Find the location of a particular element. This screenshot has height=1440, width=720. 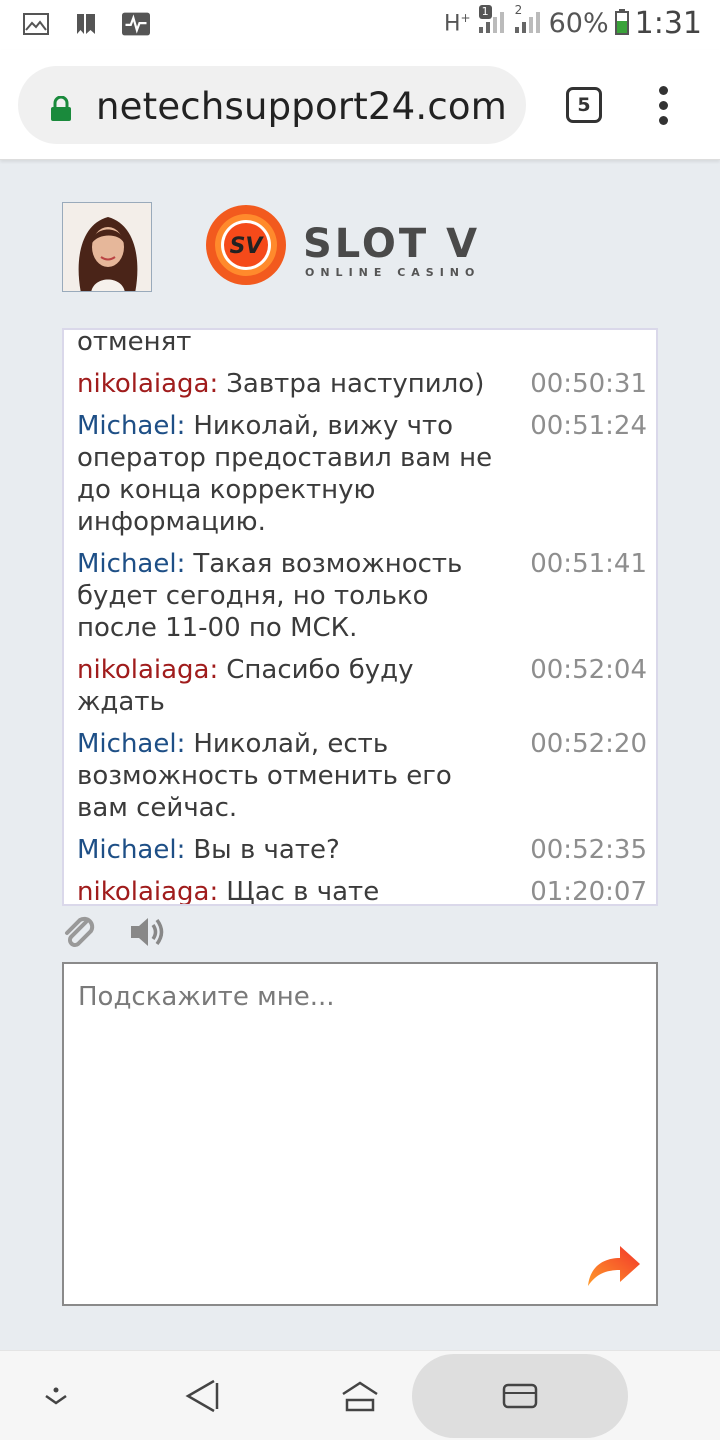

url-text: netechsupport24.com is located at coordinates (301, 106).